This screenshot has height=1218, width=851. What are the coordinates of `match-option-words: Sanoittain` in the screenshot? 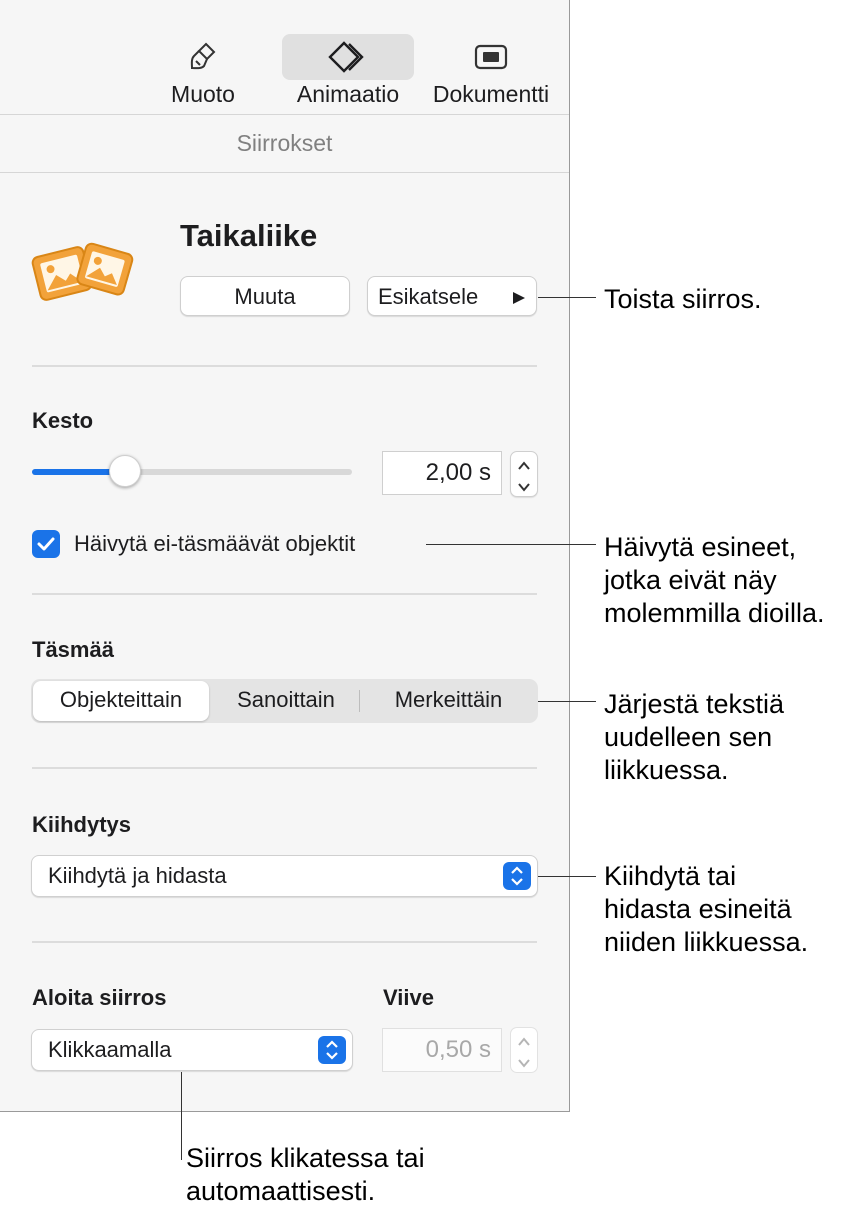 It's located at (286, 701).